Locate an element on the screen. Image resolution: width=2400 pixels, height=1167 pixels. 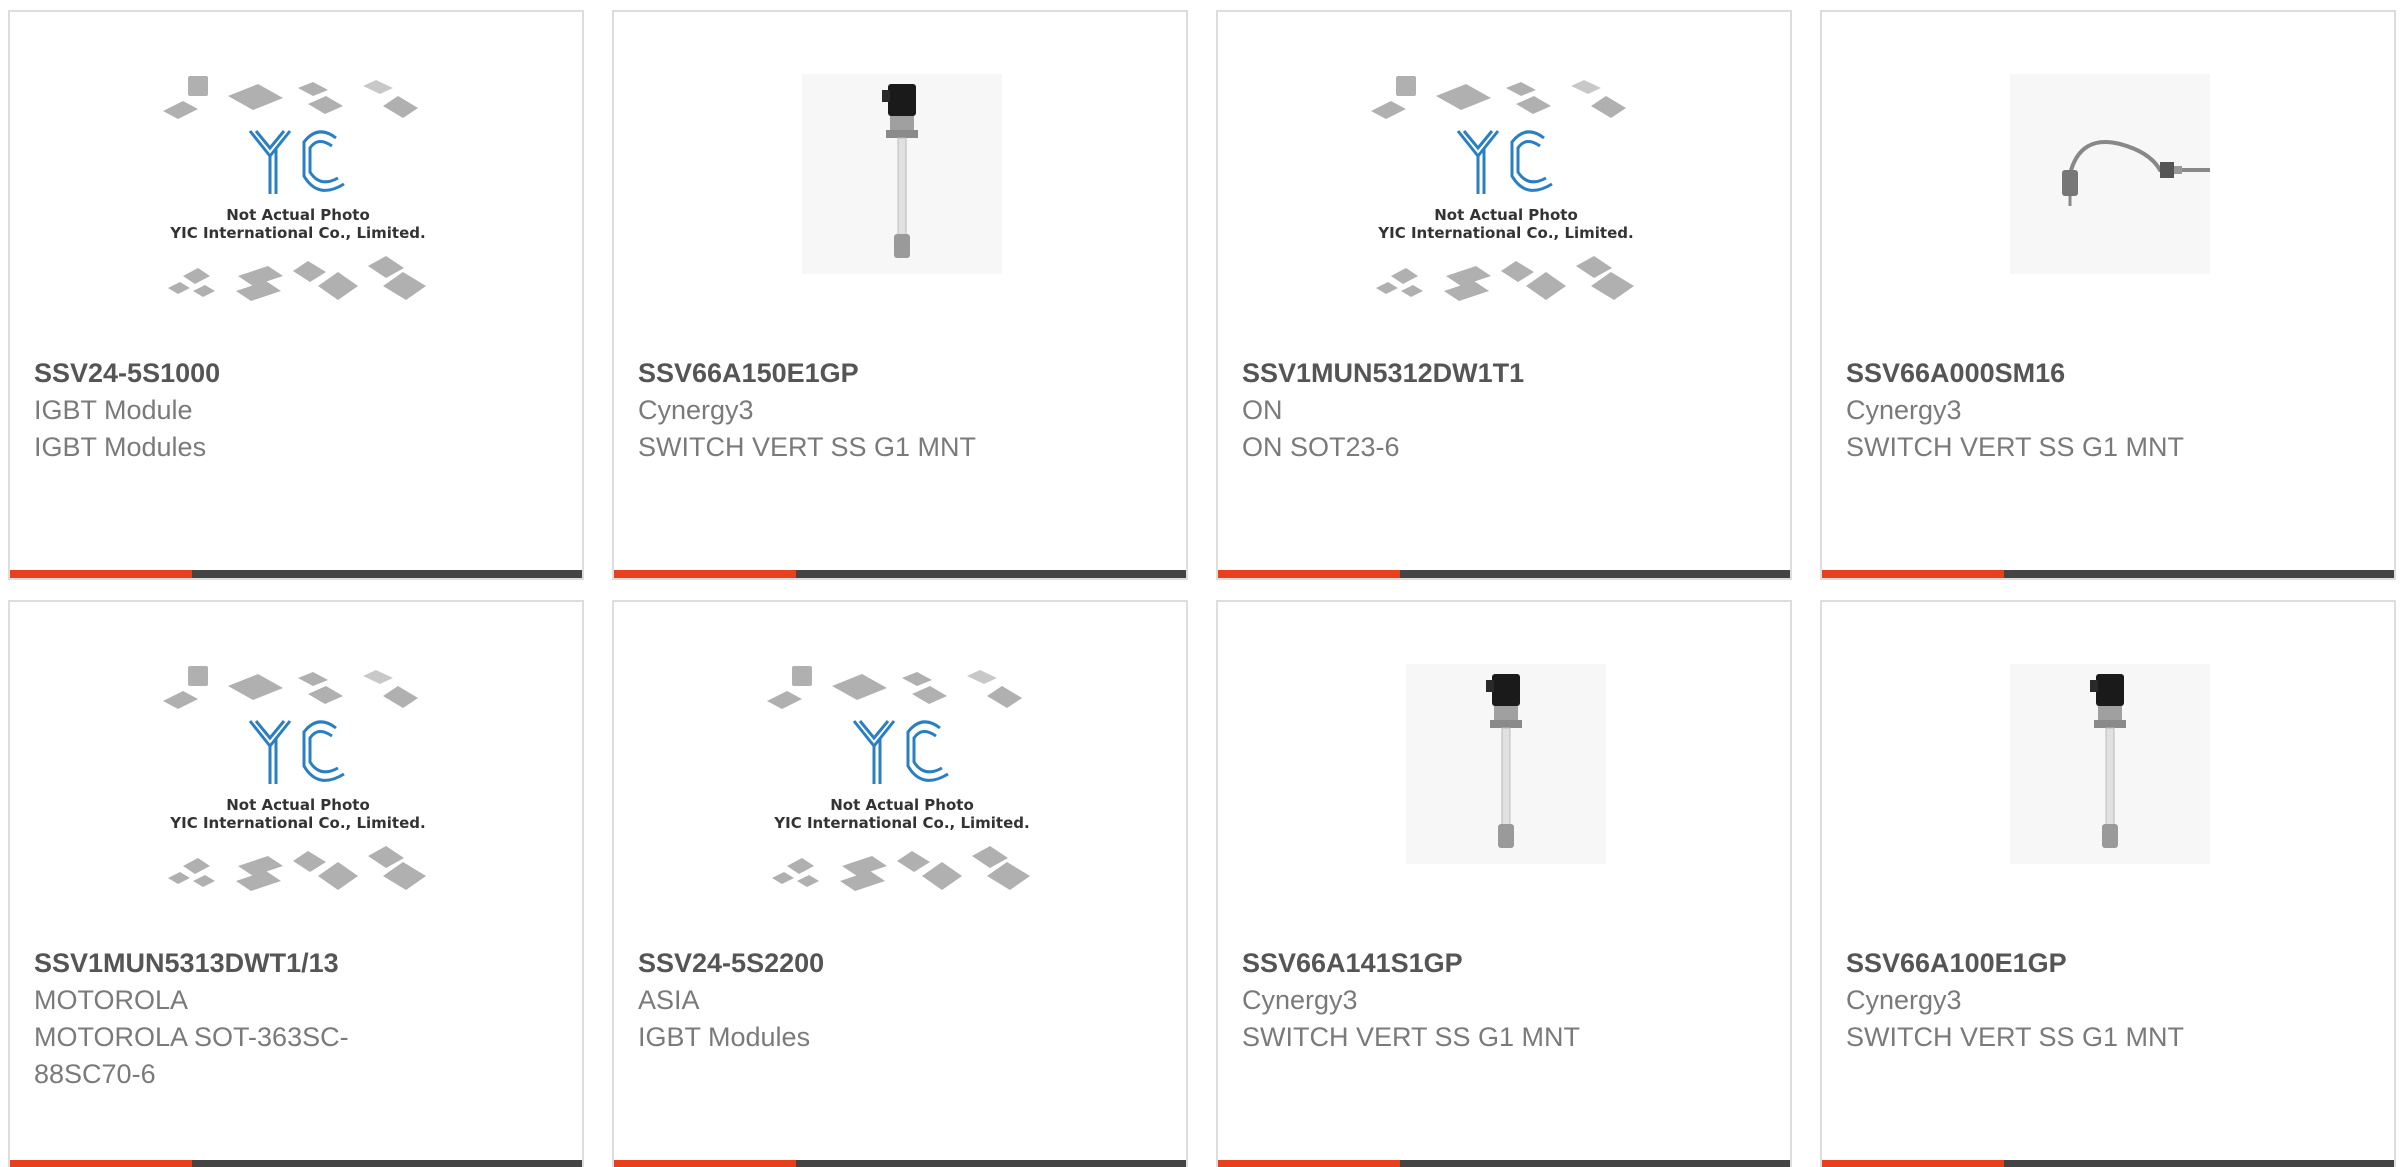
part-number: SSV1MUN5313DWT1/13 is located at coordinates (214, 963).